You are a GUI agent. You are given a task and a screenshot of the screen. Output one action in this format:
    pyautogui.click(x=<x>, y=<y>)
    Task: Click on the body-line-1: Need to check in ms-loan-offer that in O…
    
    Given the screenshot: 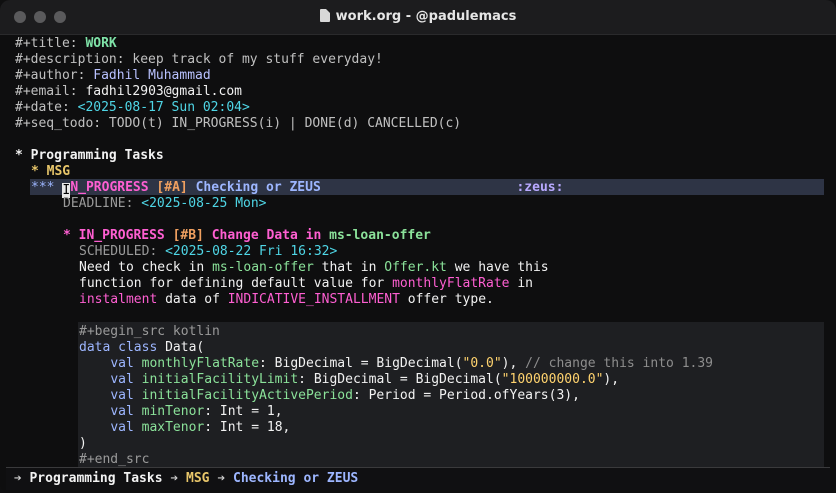 What is the action you would take?
    pyautogui.click(x=314, y=267)
    